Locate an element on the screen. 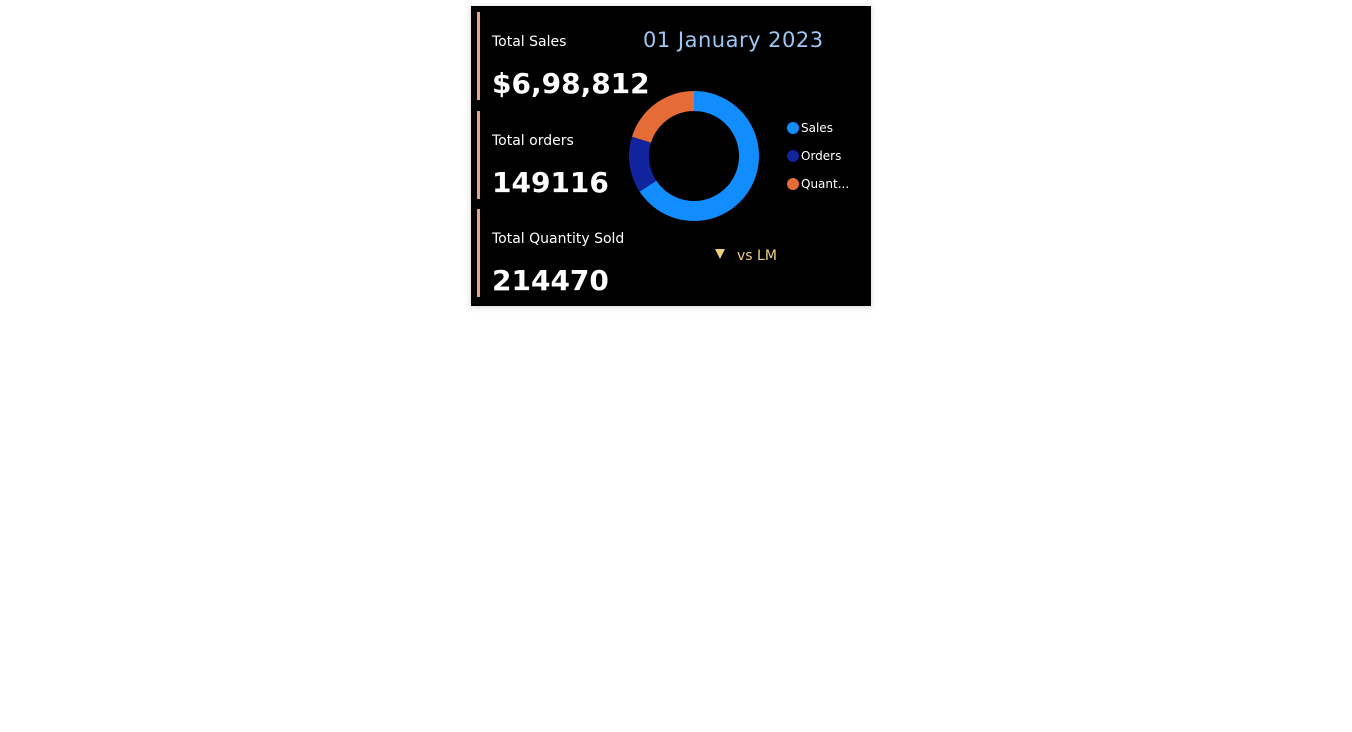  legend-label-orders: Orders is located at coordinates (821, 156).